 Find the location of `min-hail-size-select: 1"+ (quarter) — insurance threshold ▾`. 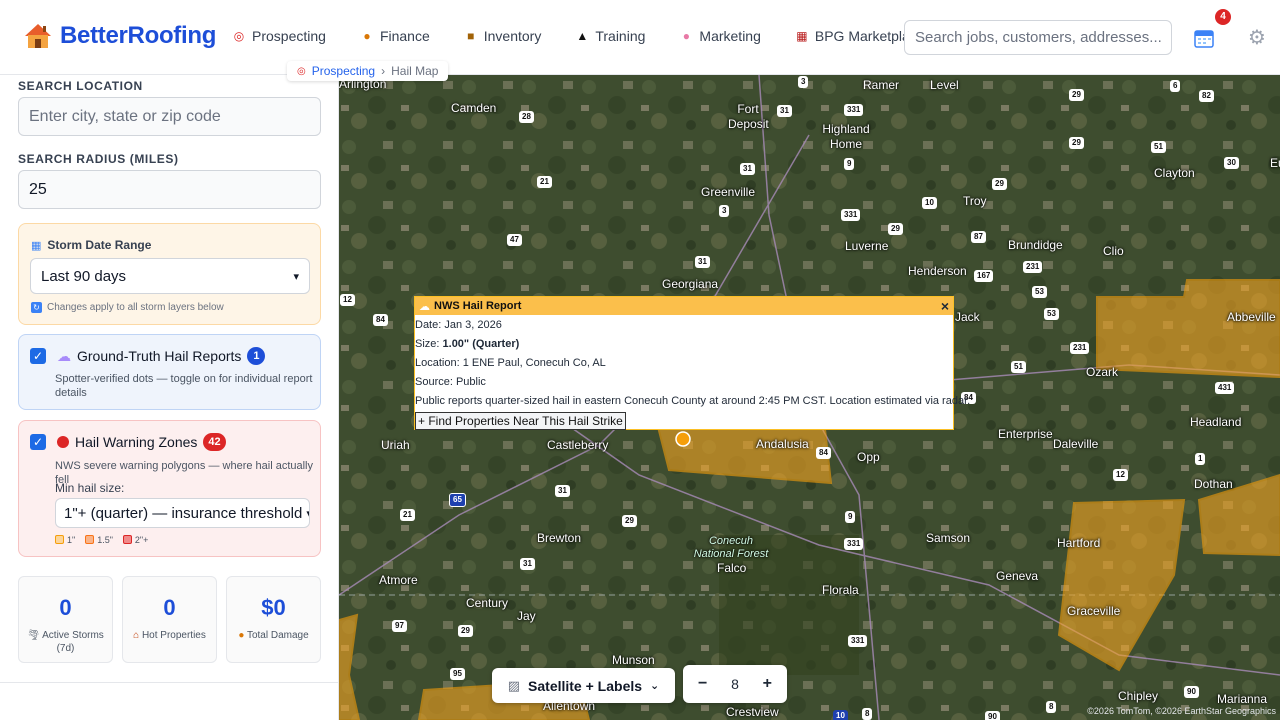

min-hail-size-select: 1"+ (quarter) — insurance threshold ▾ is located at coordinates (182, 513).